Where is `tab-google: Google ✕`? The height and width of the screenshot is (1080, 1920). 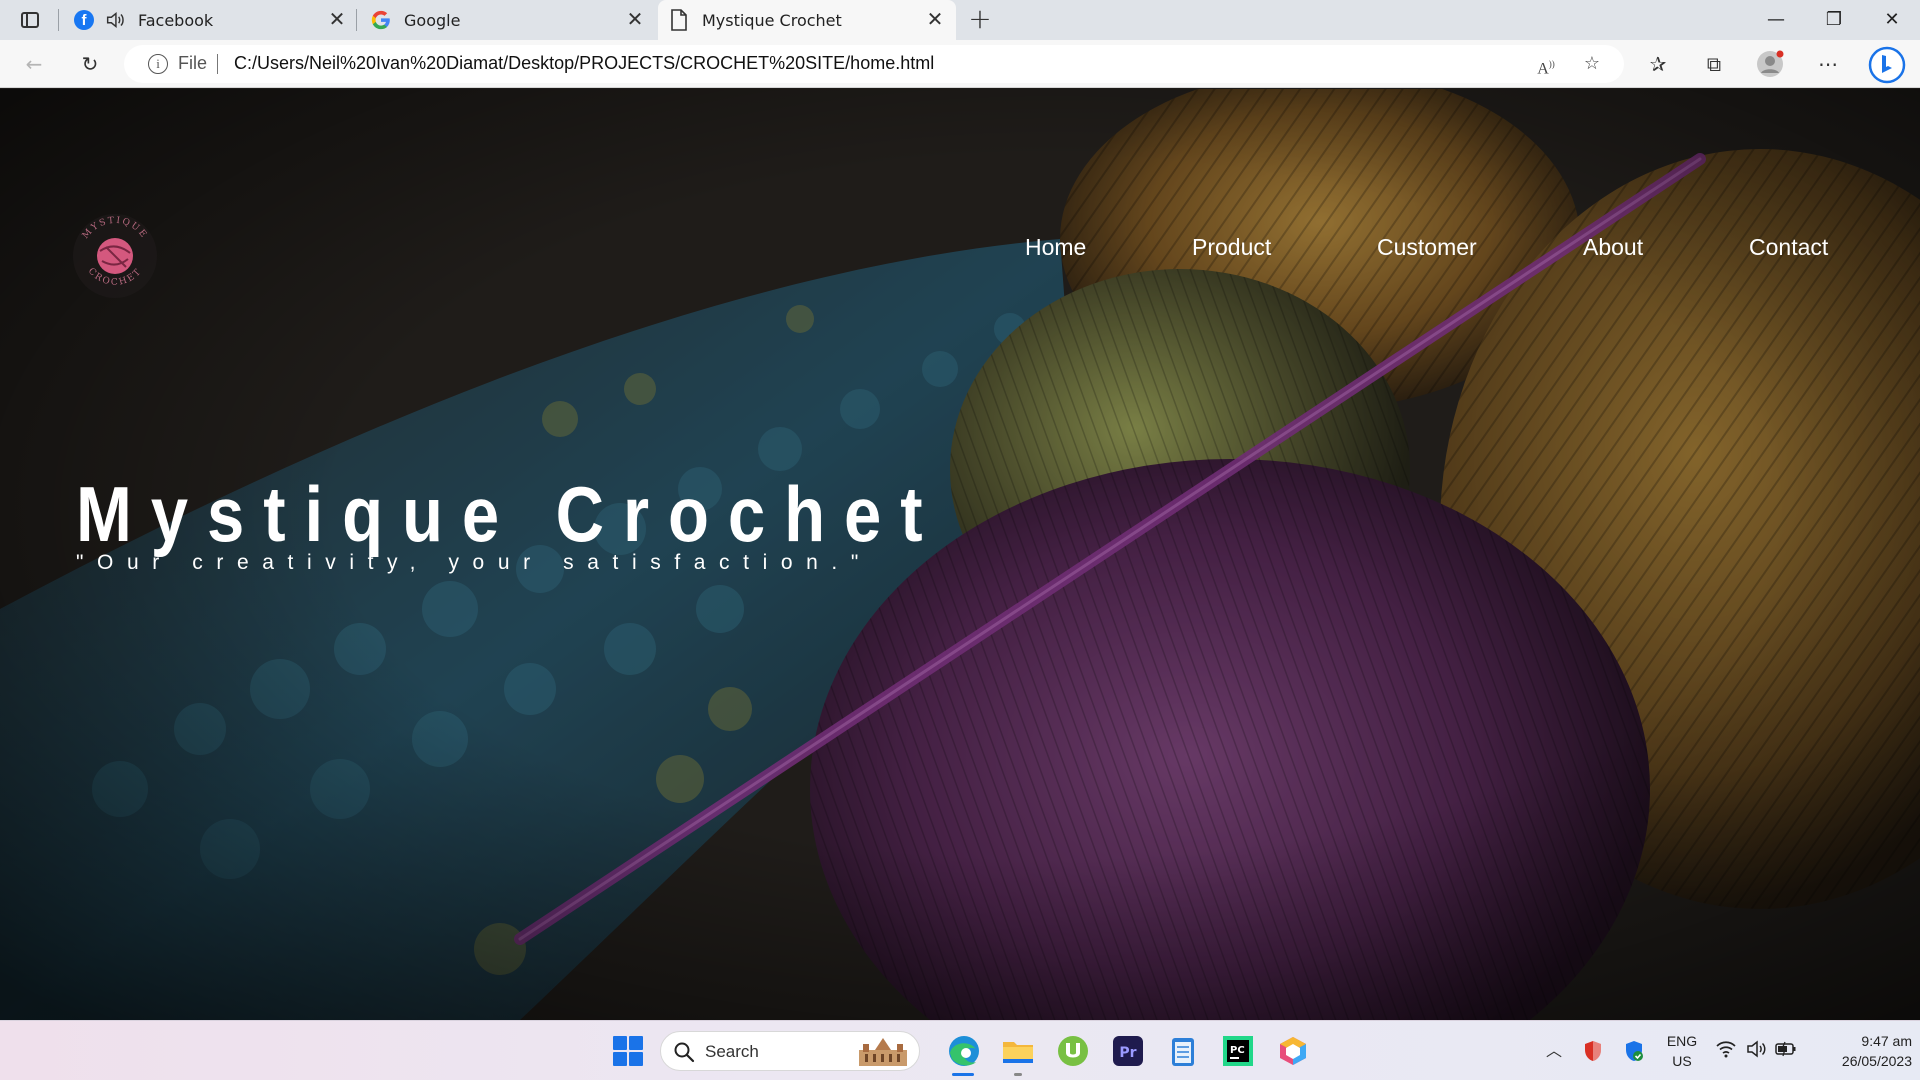 tab-google: Google ✕ is located at coordinates (507, 20).